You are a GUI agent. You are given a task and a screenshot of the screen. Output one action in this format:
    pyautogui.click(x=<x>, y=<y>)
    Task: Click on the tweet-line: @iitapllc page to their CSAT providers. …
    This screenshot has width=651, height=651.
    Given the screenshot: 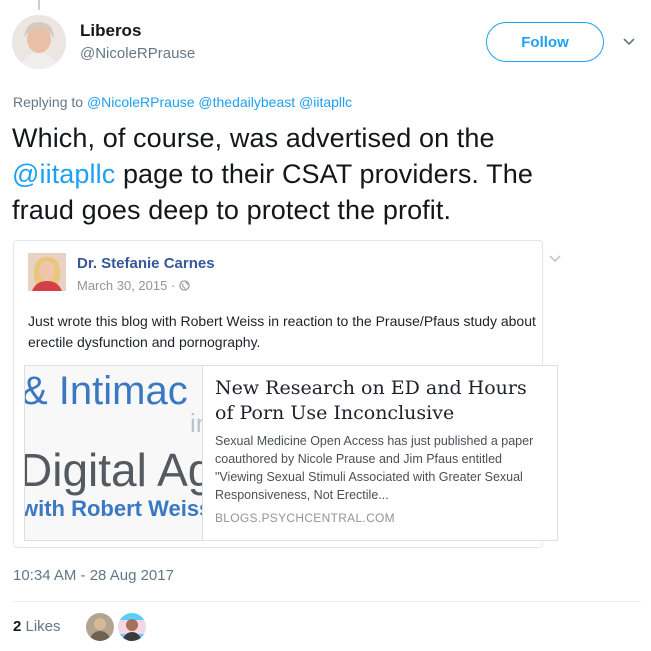 What is the action you would take?
    pyautogui.click(x=327, y=174)
    